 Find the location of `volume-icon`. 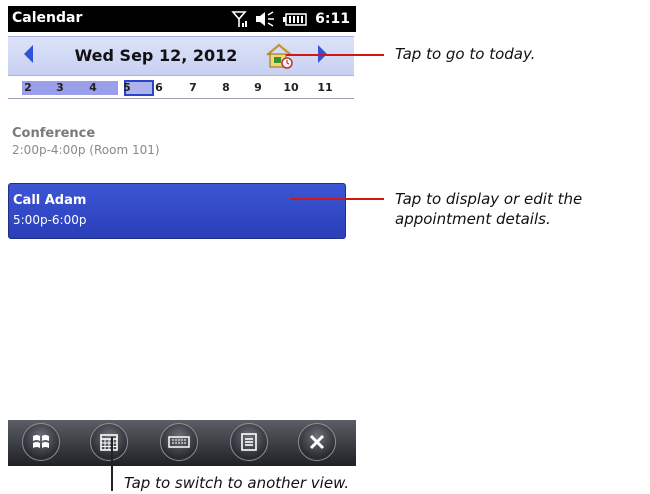

volume-icon is located at coordinates (265, 19).